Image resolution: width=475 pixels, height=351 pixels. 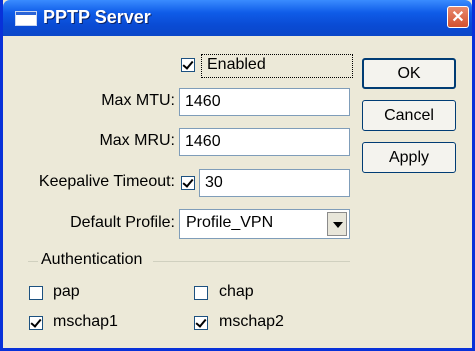 What do you see at coordinates (264, 142) in the screenshot?
I see `max-mru-input: 1460` at bounding box center [264, 142].